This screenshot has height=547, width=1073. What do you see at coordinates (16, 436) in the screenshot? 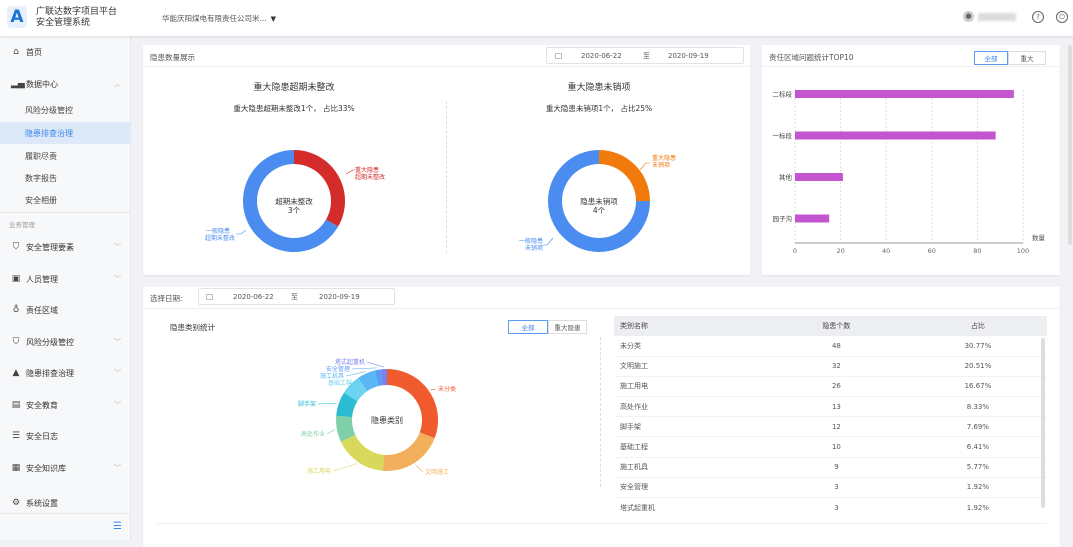
I see `log-icon: ☰` at bounding box center [16, 436].